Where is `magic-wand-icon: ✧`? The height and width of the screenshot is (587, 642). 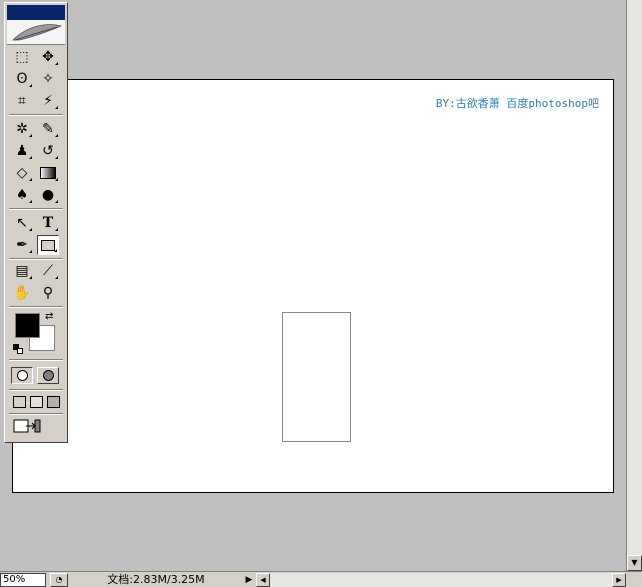
magic-wand-icon: ✧ is located at coordinates (48, 79).